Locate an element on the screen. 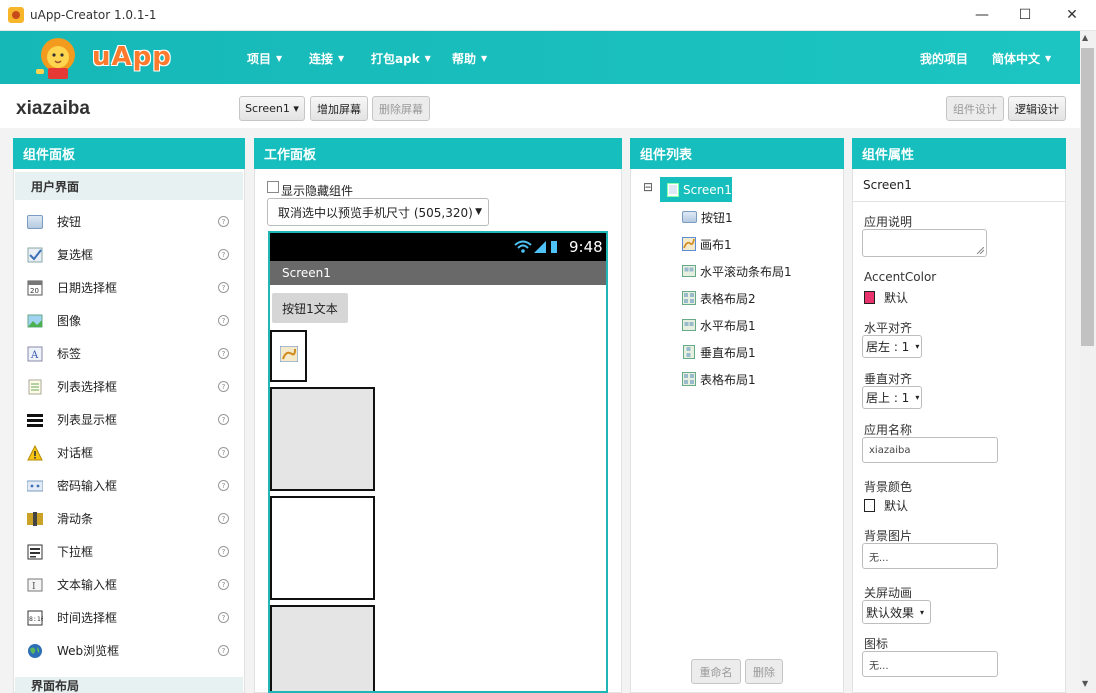  palette-item-spinner: 下拉框 ? is located at coordinates (129, 551).